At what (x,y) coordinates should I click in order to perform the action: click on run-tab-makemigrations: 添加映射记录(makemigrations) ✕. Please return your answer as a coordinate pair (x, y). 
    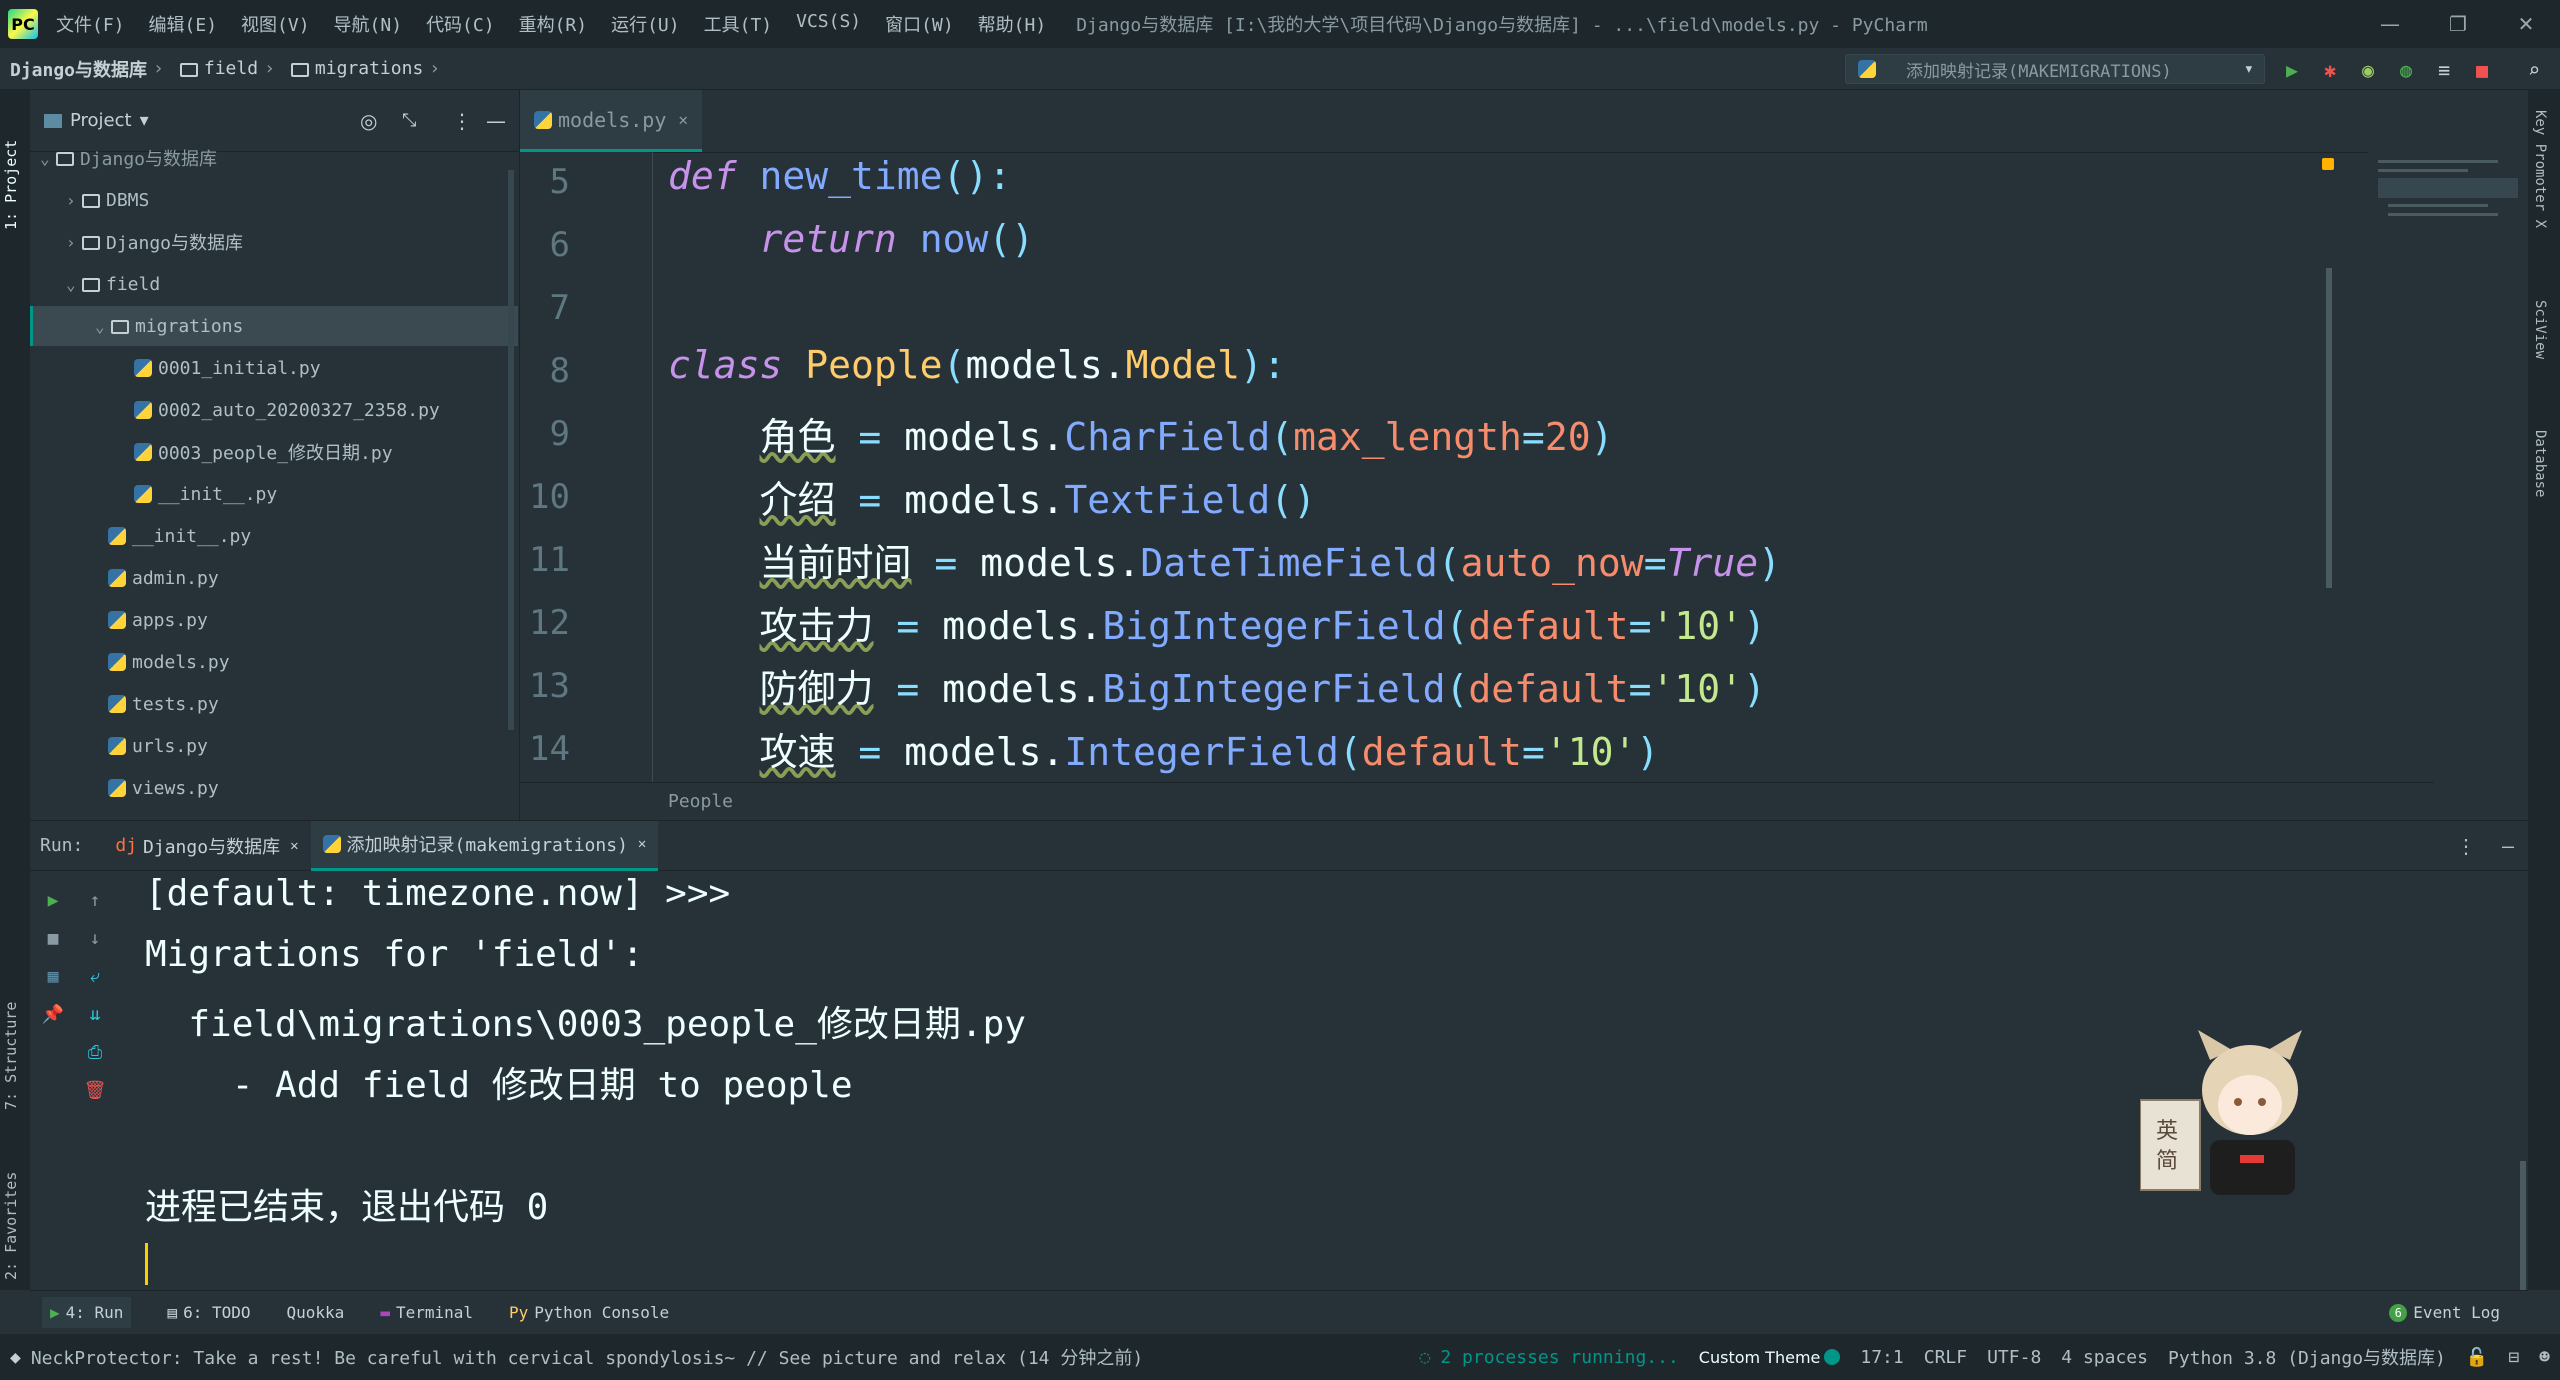
    Looking at the image, I should click on (484, 845).